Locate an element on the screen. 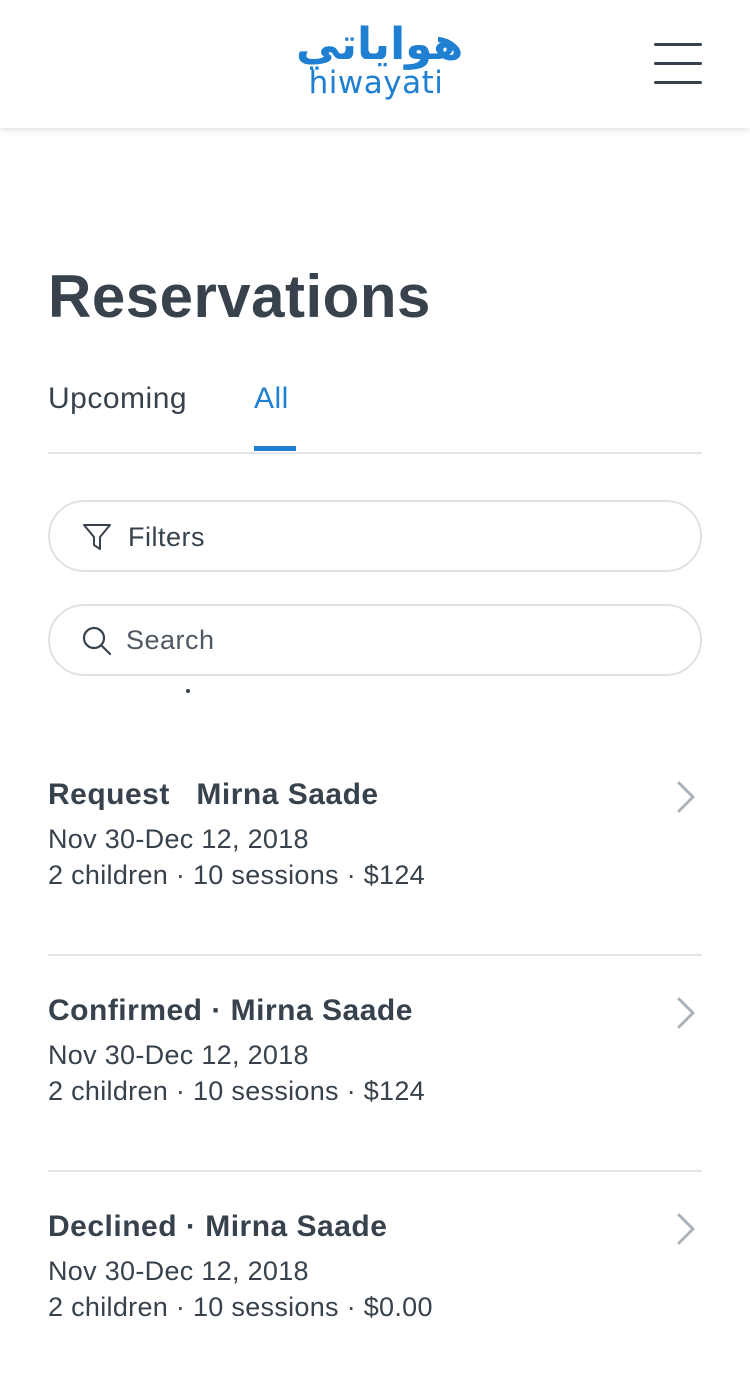  filter-funnel-icon is located at coordinates (97, 537).